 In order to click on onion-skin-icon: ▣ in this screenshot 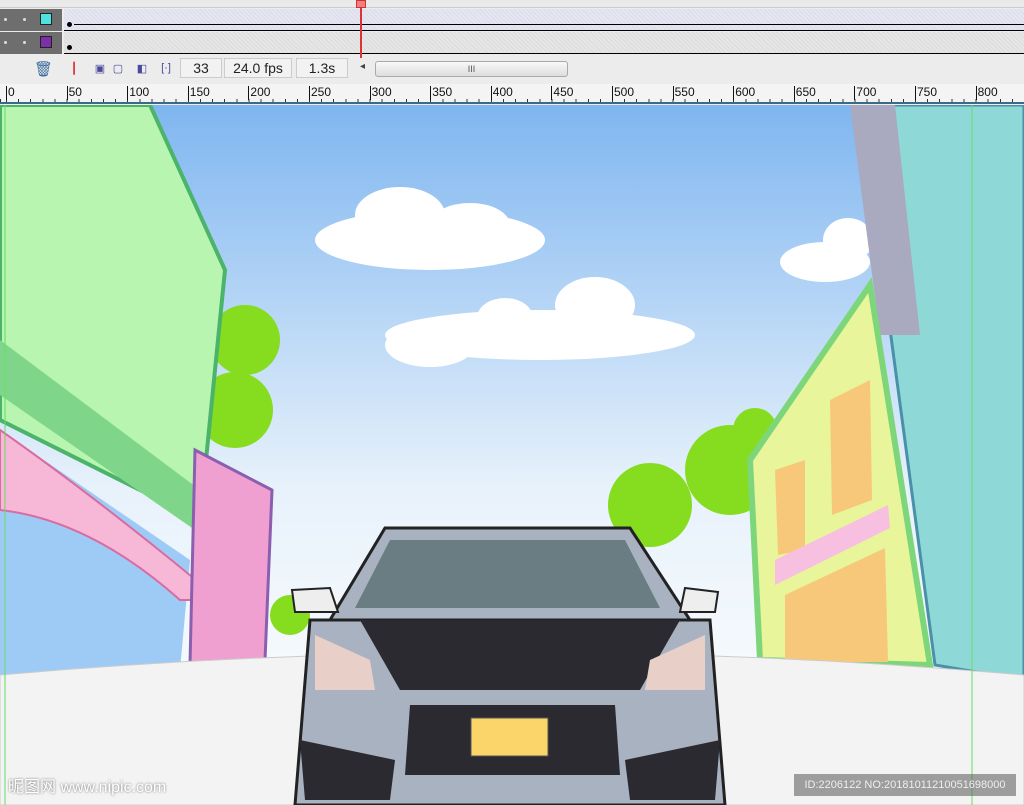, I will do `click(100, 68)`.